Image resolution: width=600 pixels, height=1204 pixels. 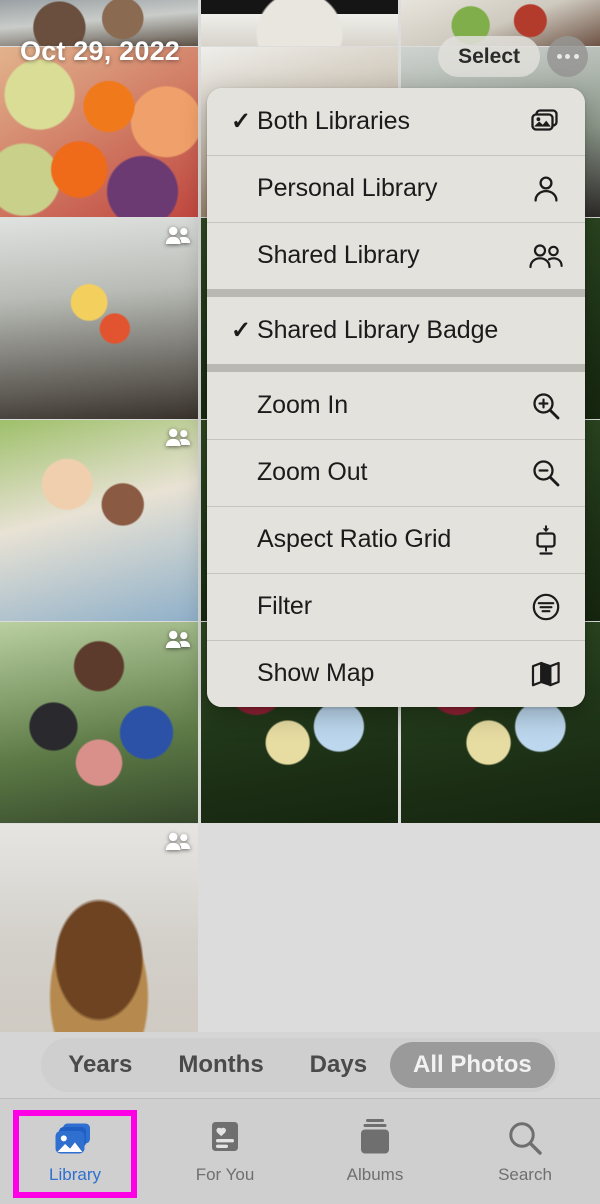 What do you see at coordinates (546, 331) in the screenshot?
I see `no-icon` at bounding box center [546, 331].